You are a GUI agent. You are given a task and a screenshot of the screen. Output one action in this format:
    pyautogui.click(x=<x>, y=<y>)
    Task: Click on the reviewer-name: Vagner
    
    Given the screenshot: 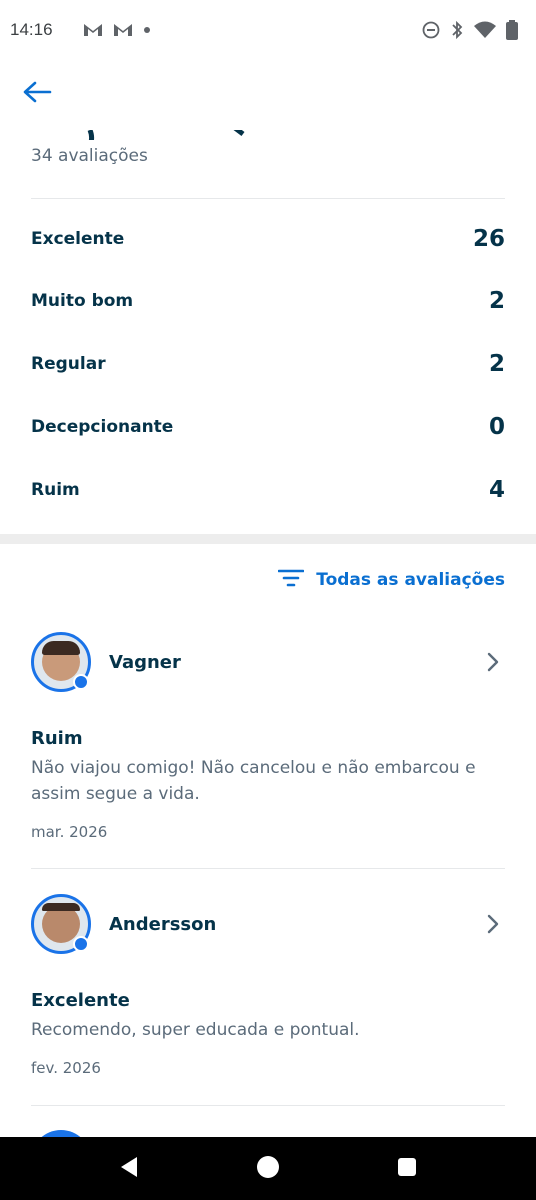 What is the action you would take?
    pyautogui.click(x=145, y=662)
    